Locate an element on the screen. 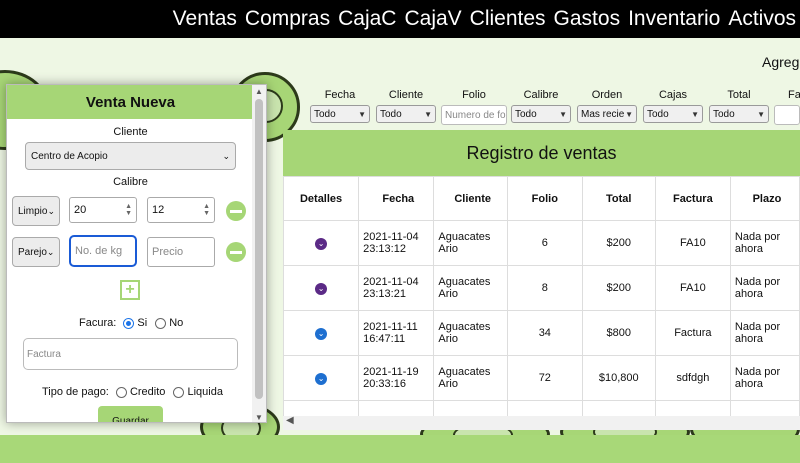  filter-label: Cajas is located at coordinates (673, 95).